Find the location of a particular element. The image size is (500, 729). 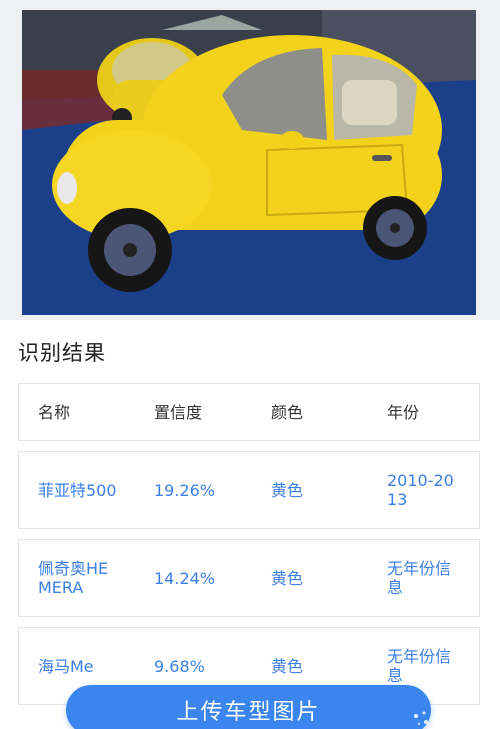

header-year: 年份 is located at coordinates (403, 412).